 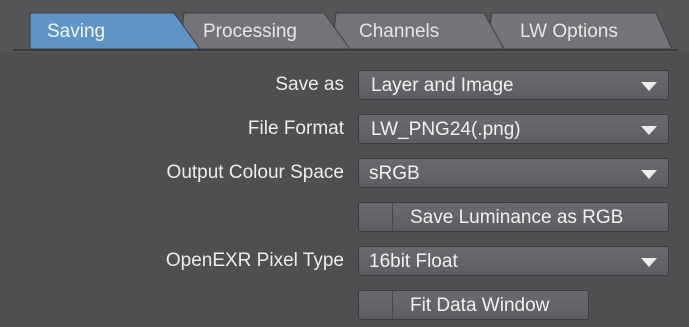 What do you see at coordinates (345, 50) in the screenshot?
I see `tab-separator` at bounding box center [345, 50].